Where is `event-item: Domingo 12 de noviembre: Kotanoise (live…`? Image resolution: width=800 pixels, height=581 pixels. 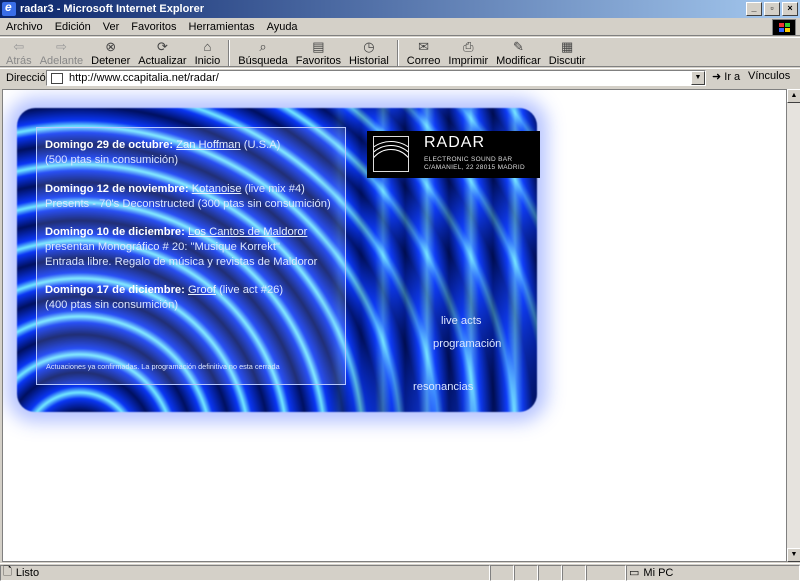 event-item: Domingo 12 de noviembre: Kotanoise (live… is located at coordinates (188, 196).